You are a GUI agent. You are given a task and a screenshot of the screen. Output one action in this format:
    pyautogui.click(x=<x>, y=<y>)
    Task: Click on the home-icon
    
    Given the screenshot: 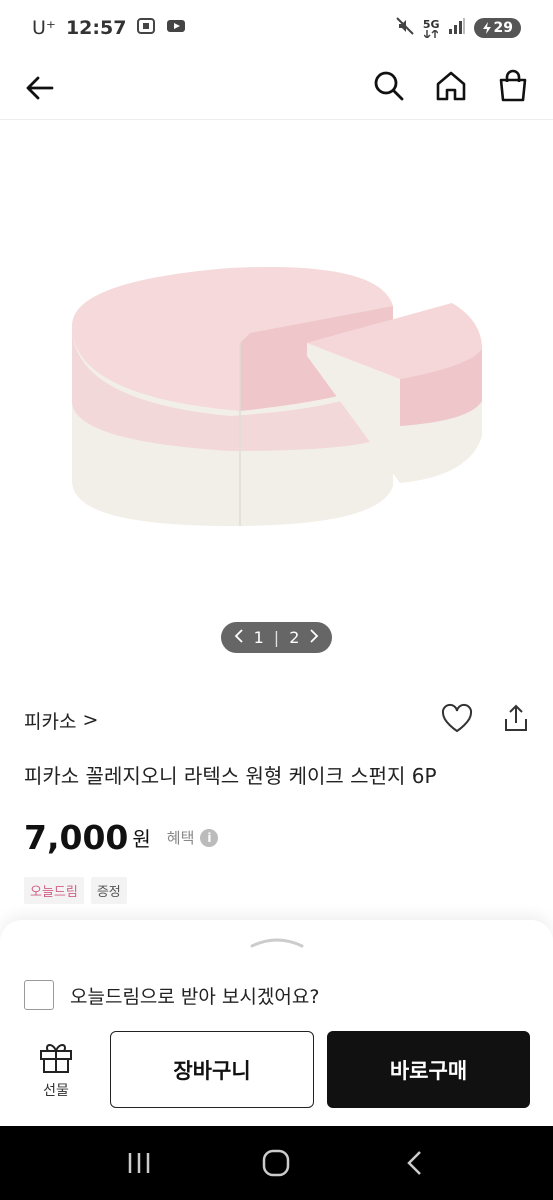 What is the action you would take?
    pyautogui.click(x=451, y=86)
    